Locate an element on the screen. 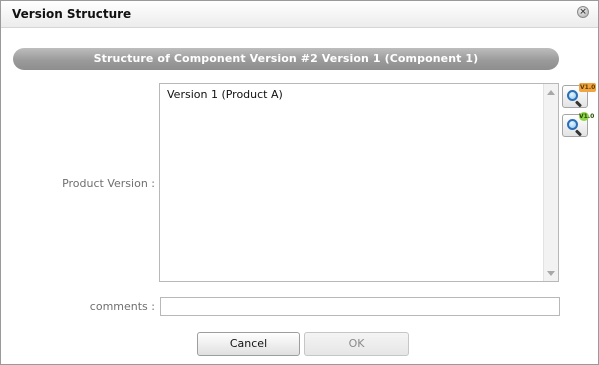 The image size is (599, 365). product-version-label: Product Version : is located at coordinates (108, 183).